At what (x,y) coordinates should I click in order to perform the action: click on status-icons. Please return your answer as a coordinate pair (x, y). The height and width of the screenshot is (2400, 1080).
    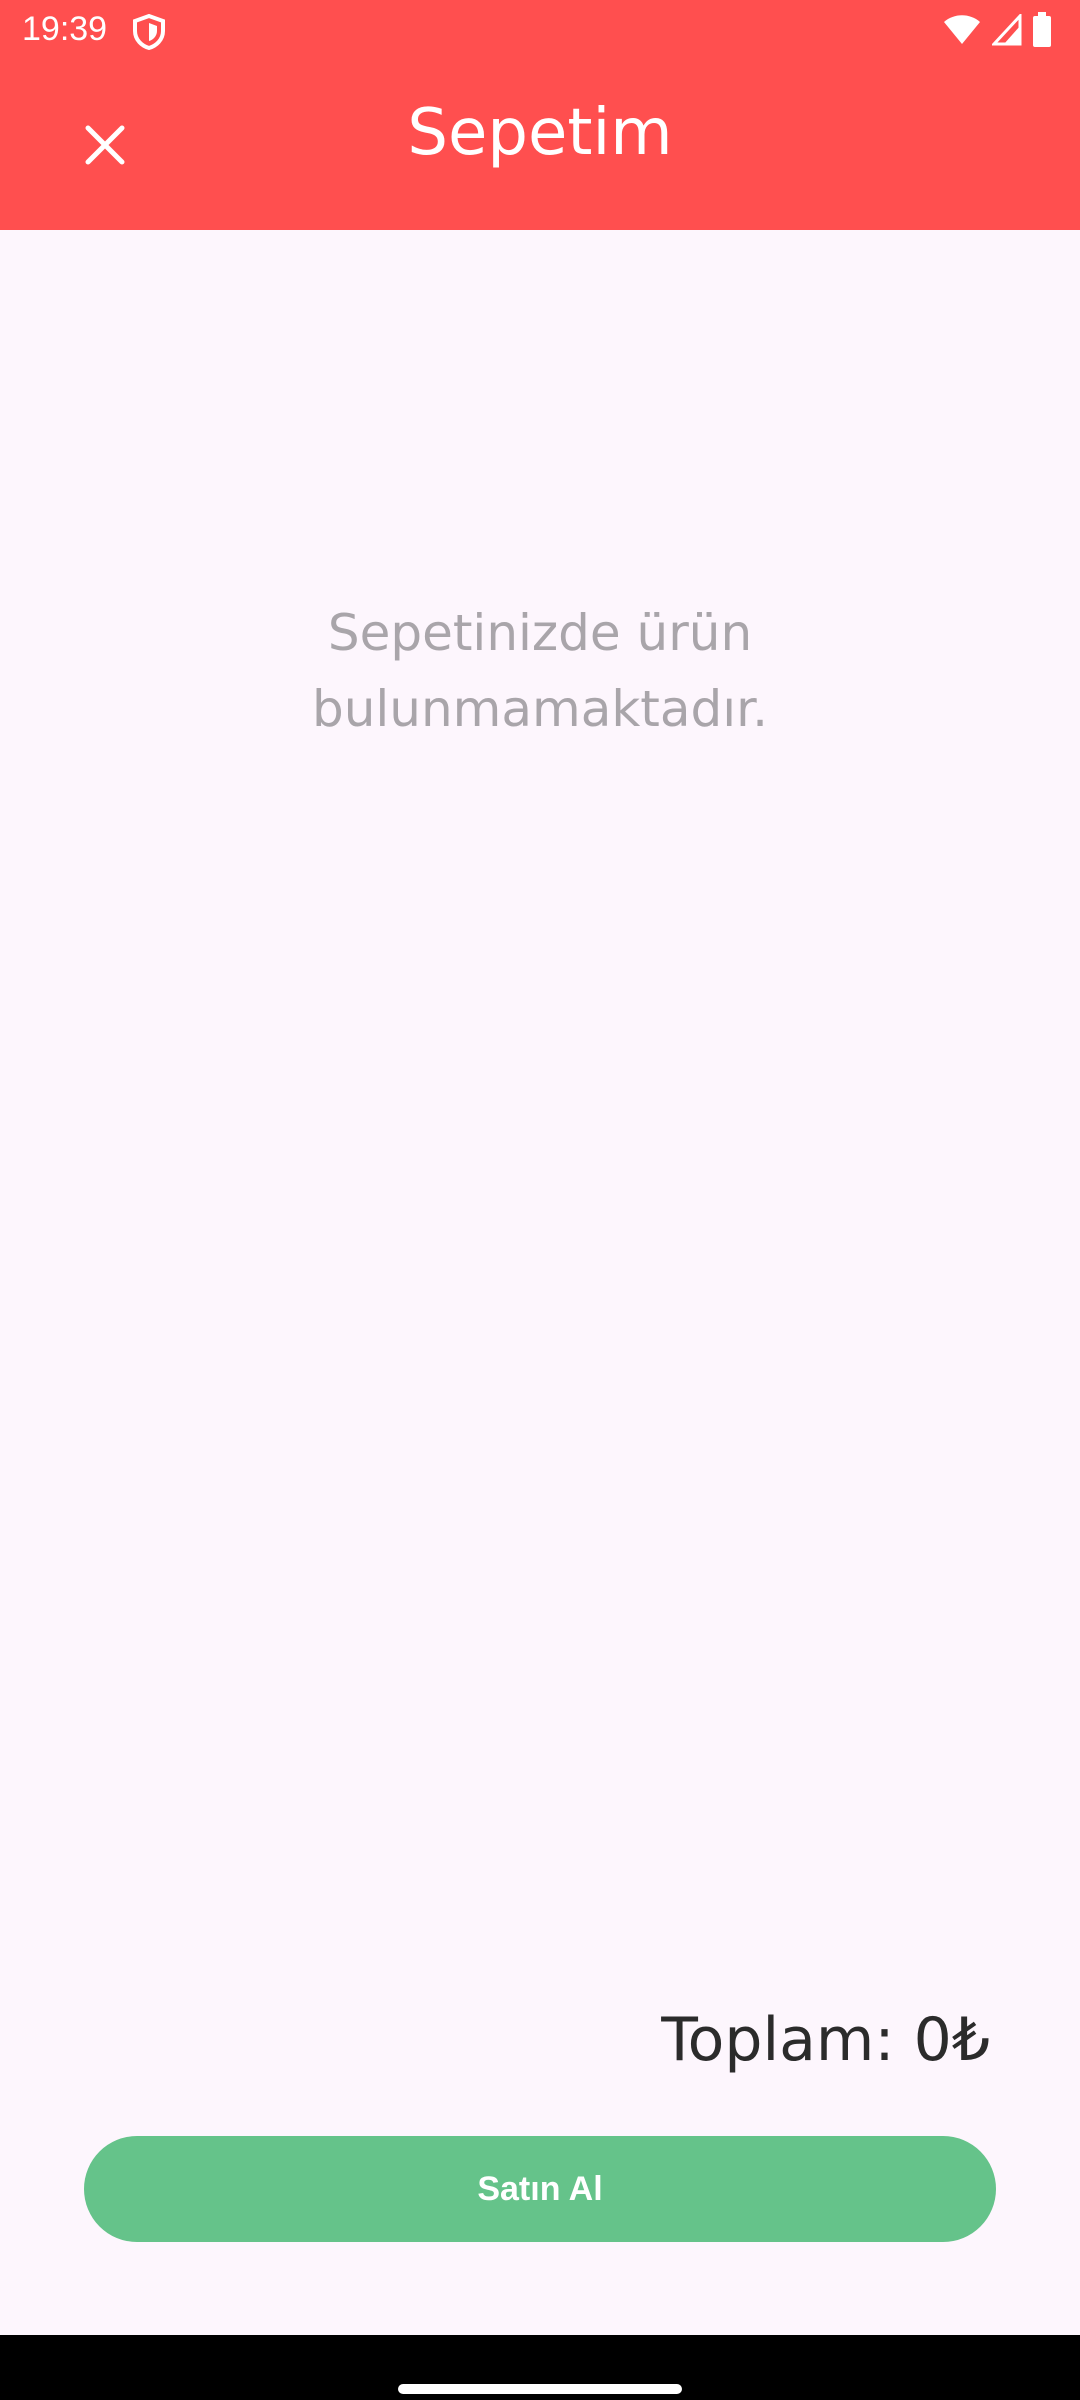
    Looking at the image, I should click on (997, 32).